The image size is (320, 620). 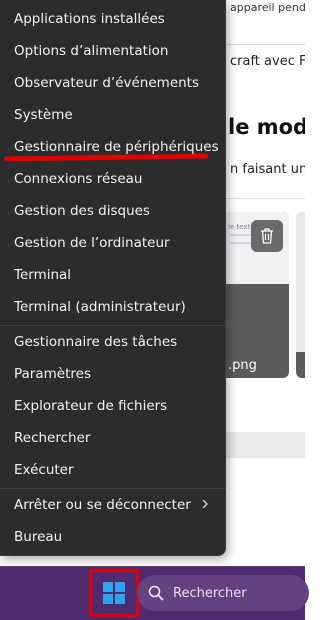 What do you see at coordinates (43, 115) in the screenshot?
I see `menu-item-label: Système` at bounding box center [43, 115].